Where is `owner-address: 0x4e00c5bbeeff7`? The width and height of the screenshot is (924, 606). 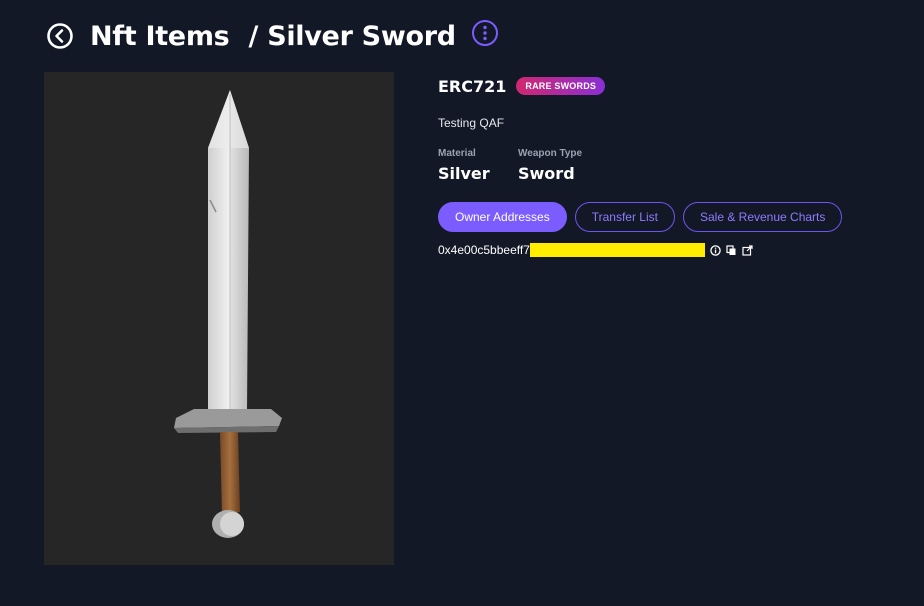
owner-address: 0x4e00c5bbeeff7 is located at coordinates (484, 250).